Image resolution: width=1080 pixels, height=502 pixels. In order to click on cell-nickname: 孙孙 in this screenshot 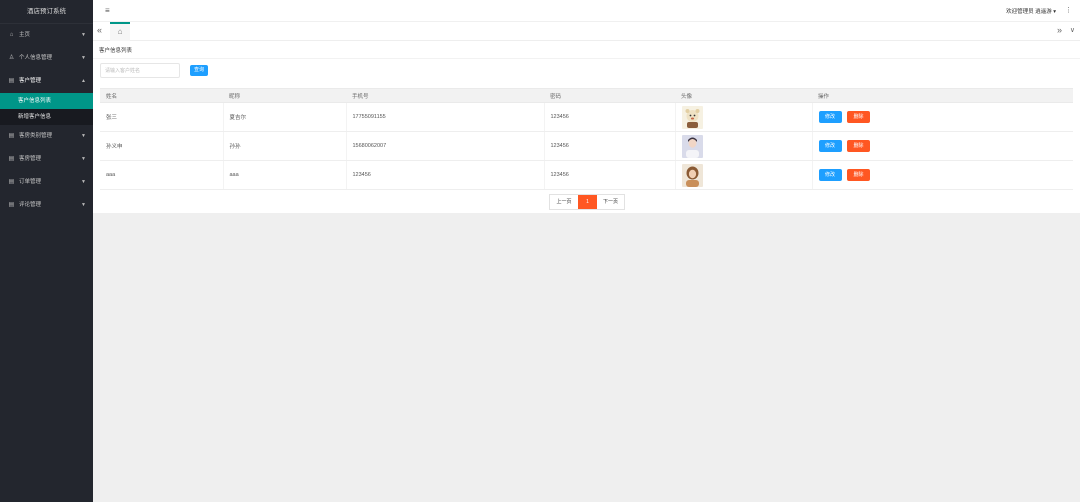, I will do `click(285, 146)`.